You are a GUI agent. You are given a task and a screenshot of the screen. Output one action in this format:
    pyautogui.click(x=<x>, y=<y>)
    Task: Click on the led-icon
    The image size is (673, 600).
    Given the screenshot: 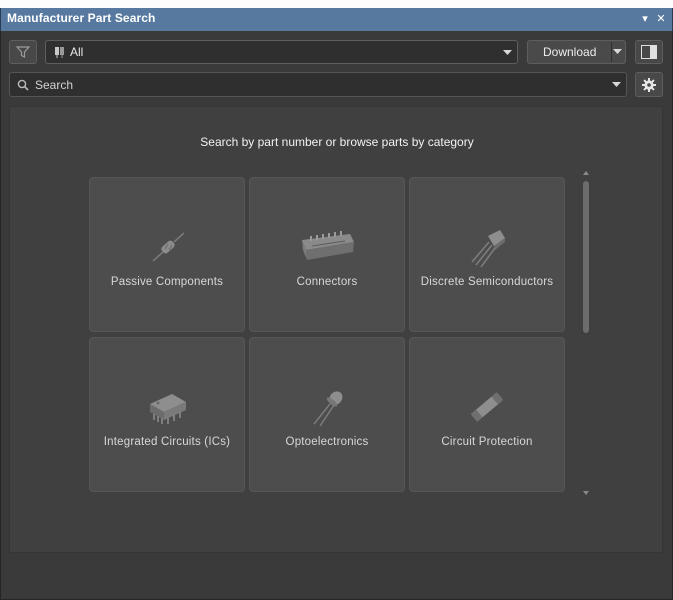 What is the action you would take?
    pyautogui.click(x=328, y=409)
    